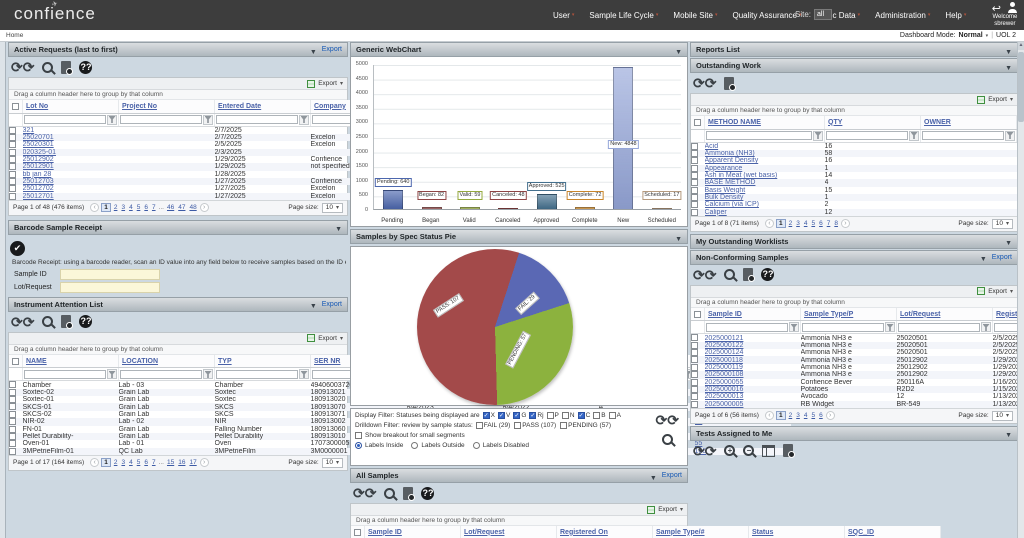 The width and height of the screenshot is (1024, 538). What do you see at coordinates (1021, 46) in the screenshot?
I see `scroll-up-icon: ▲` at bounding box center [1021, 46].